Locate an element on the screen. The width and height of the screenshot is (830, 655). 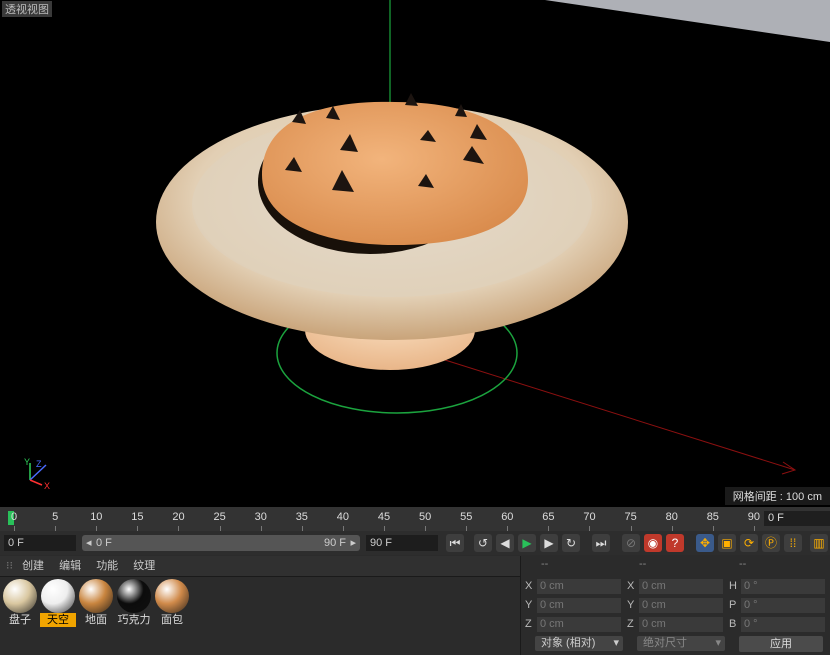
keyframe-help-button: ? is located at coordinates (675, 543).